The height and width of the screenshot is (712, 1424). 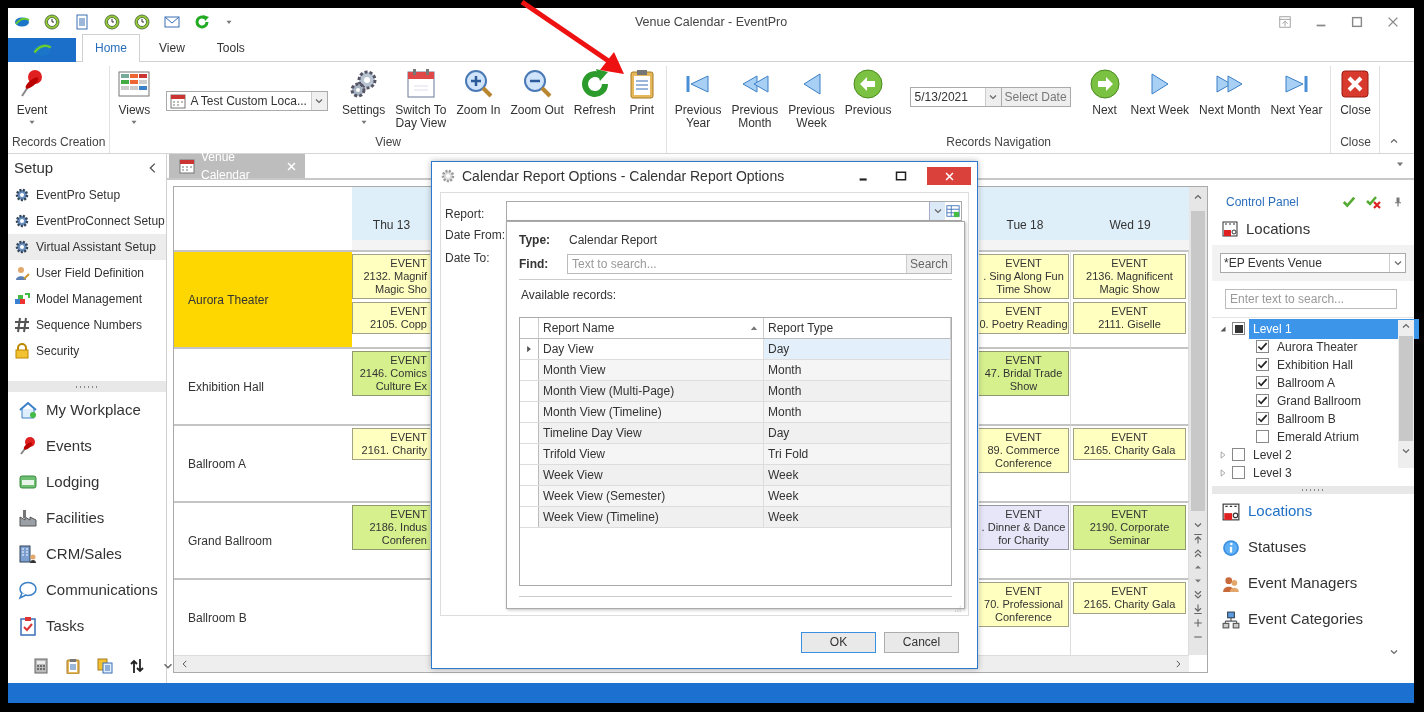 I want to click on event-card: EVENT . Sing Along Fun Time Show, so click(x=1024, y=276).